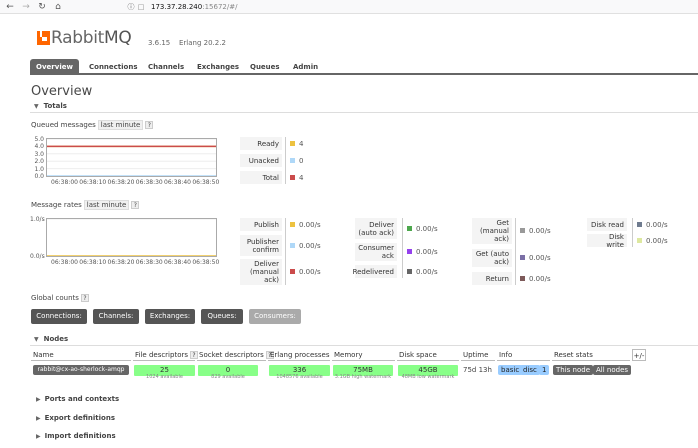  What do you see at coordinates (296, 161) in the screenshot?
I see `stat-value-unacked: 0` at bounding box center [296, 161].